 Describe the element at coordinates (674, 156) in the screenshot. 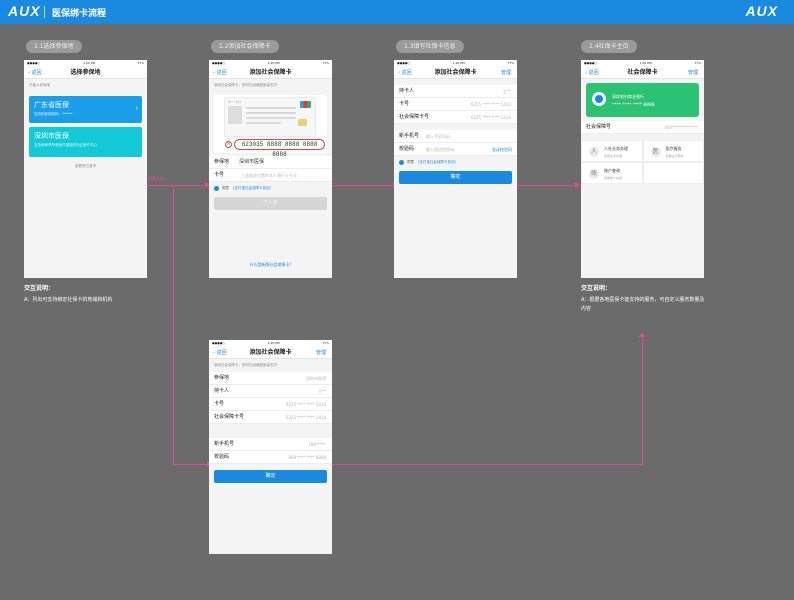

I see `service-subtitle: 查看医疗服务` at that location.